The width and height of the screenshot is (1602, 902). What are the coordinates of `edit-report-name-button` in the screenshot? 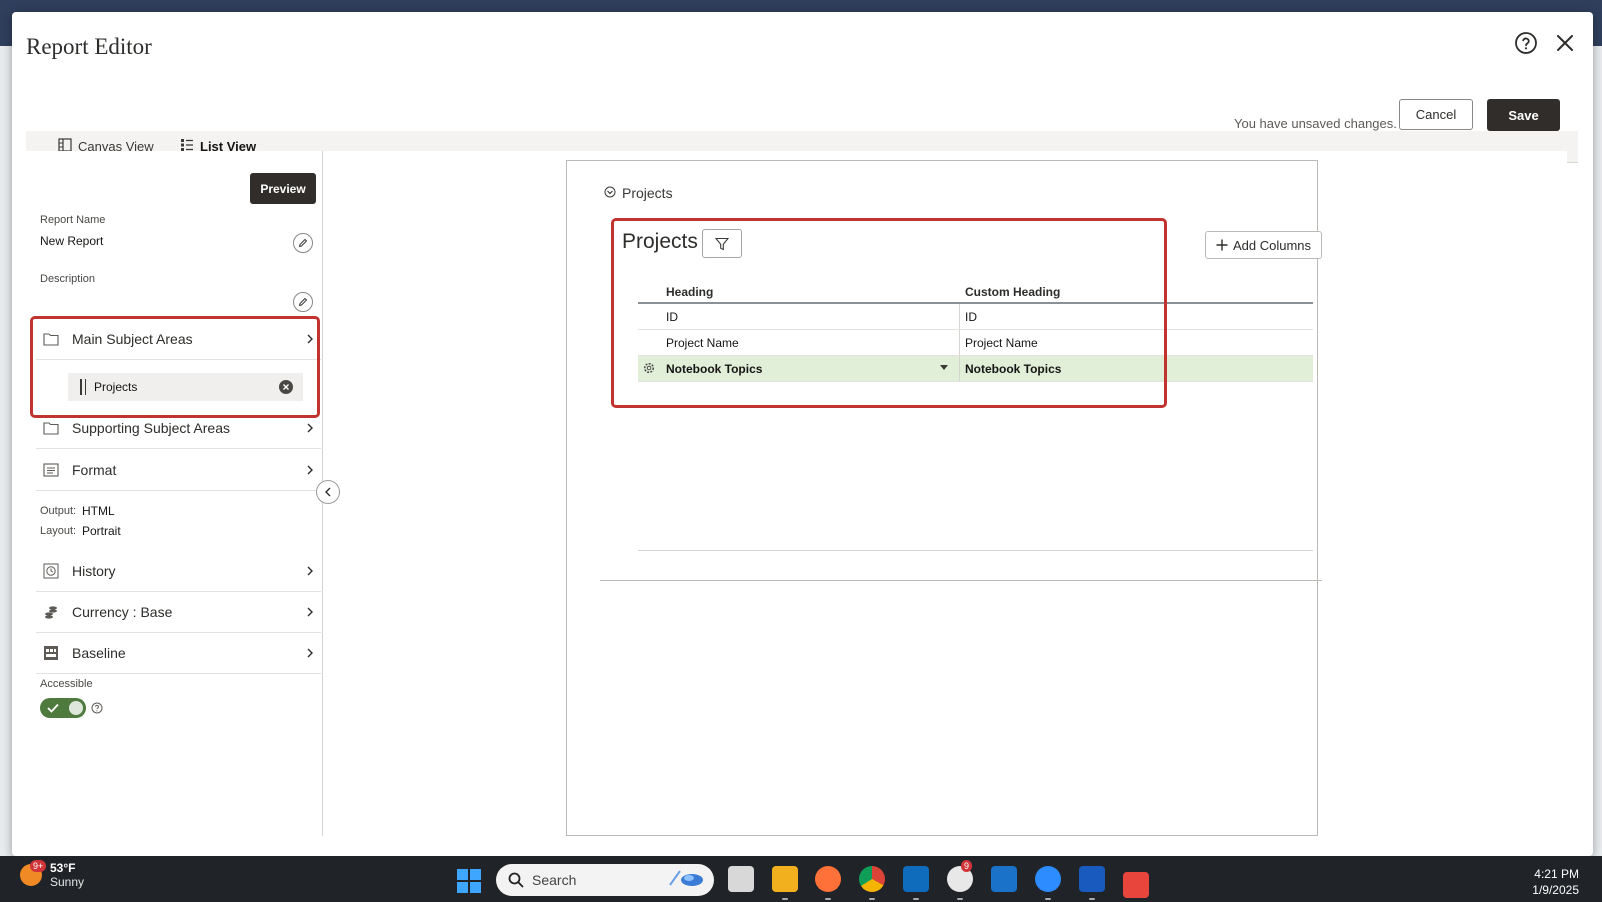 It's located at (303, 243).